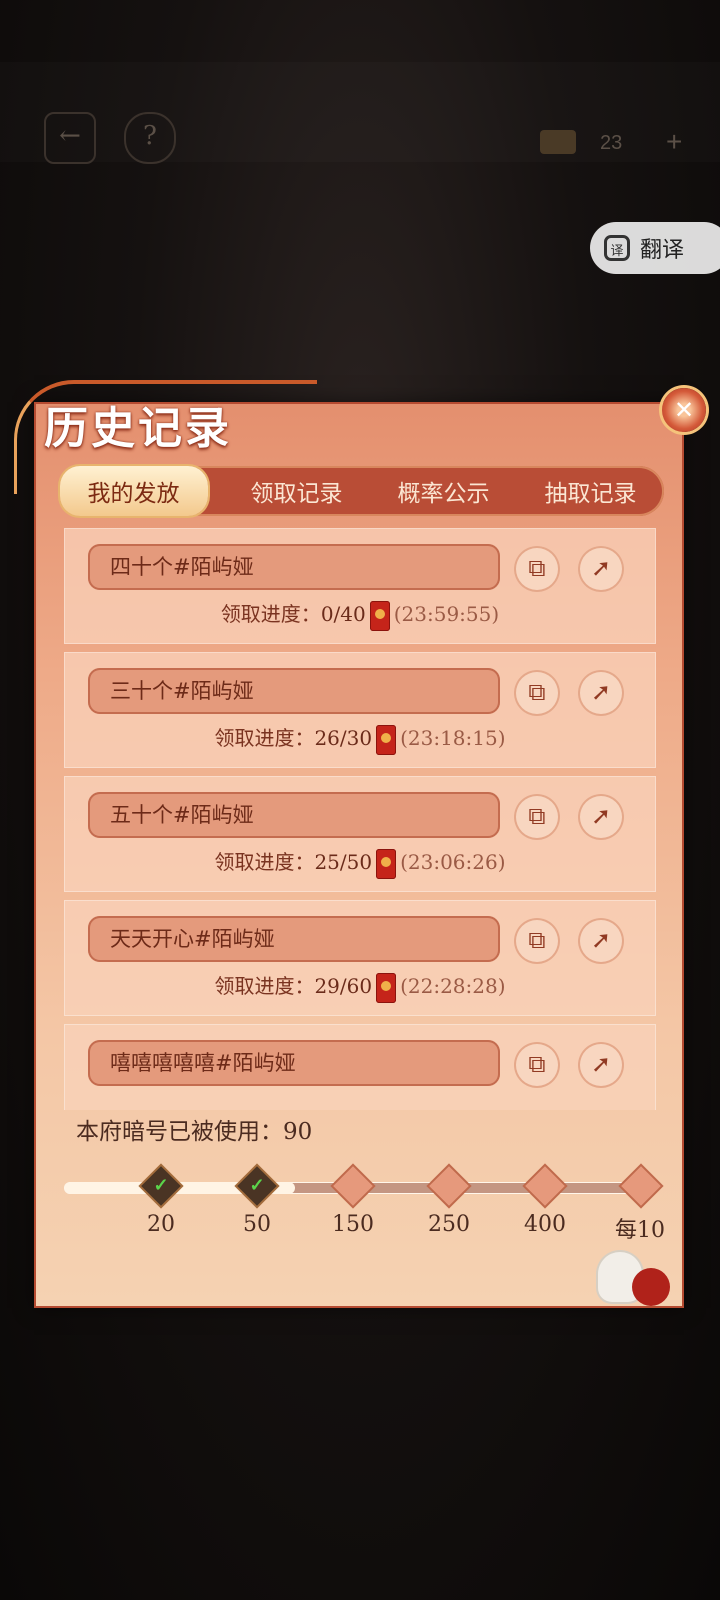 This screenshot has height=1600, width=720. I want to click on record-progress: 领取进度：29/60 (22:28:28), so click(360, 986).